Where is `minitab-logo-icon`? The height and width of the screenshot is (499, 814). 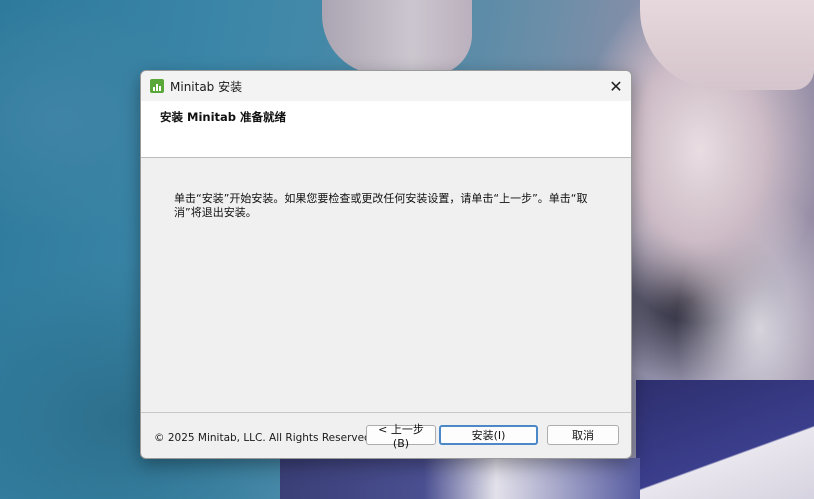 minitab-logo-icon is located at coordinates (157, 86).